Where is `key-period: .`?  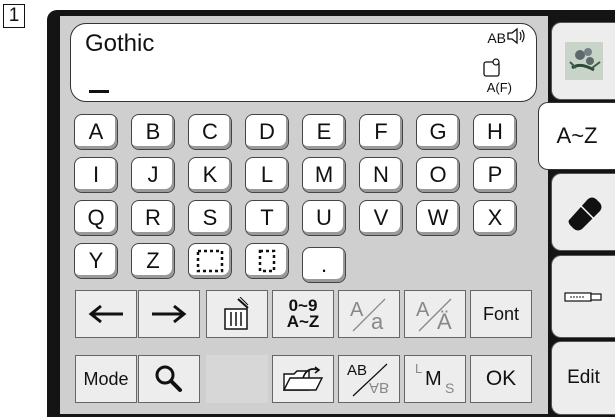
key-period: . is located at coordinates (324, 265).